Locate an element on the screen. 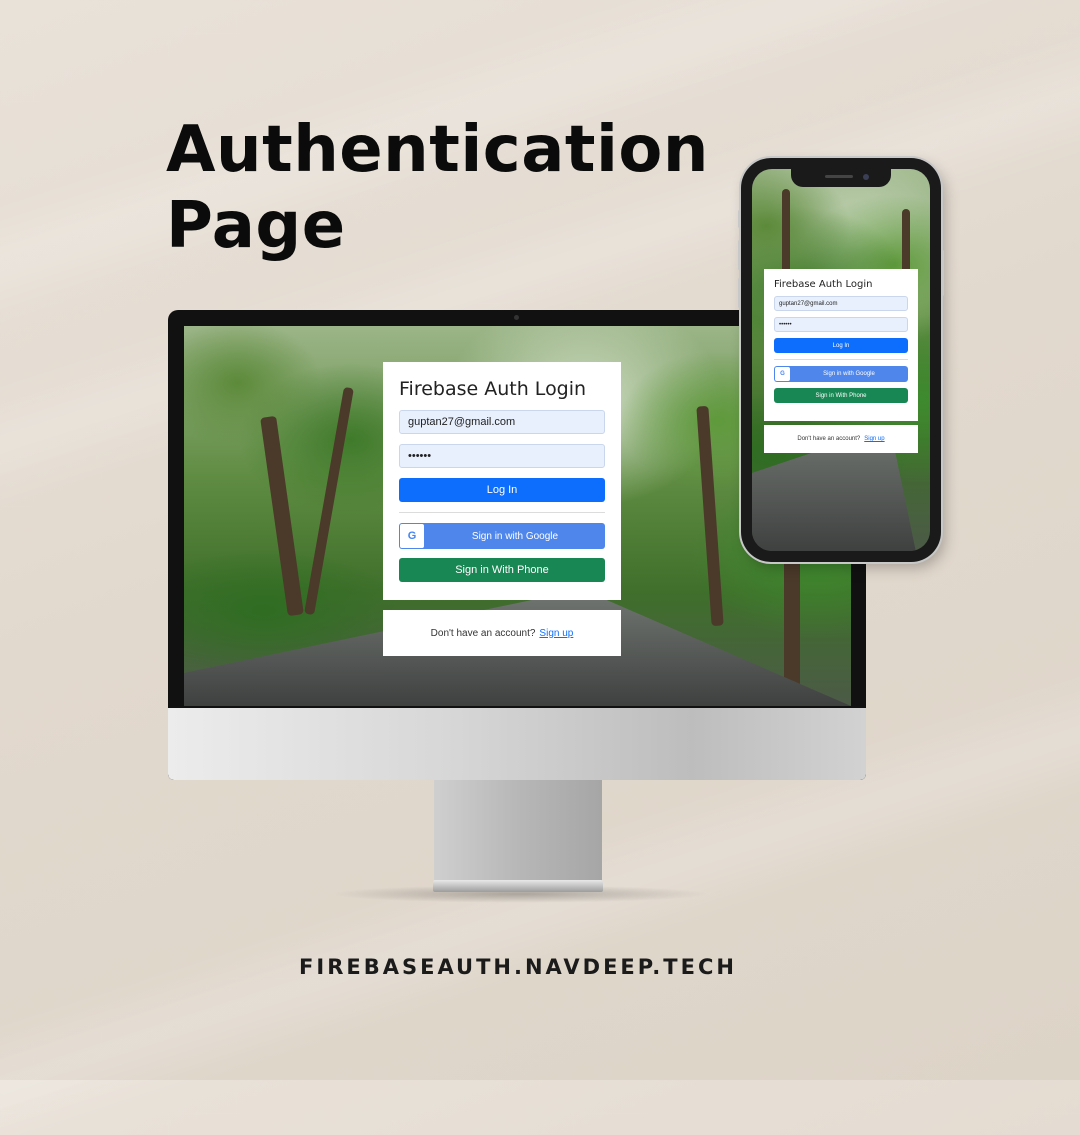  headline-line-1: Authentication is located at coordinates (437, 150).